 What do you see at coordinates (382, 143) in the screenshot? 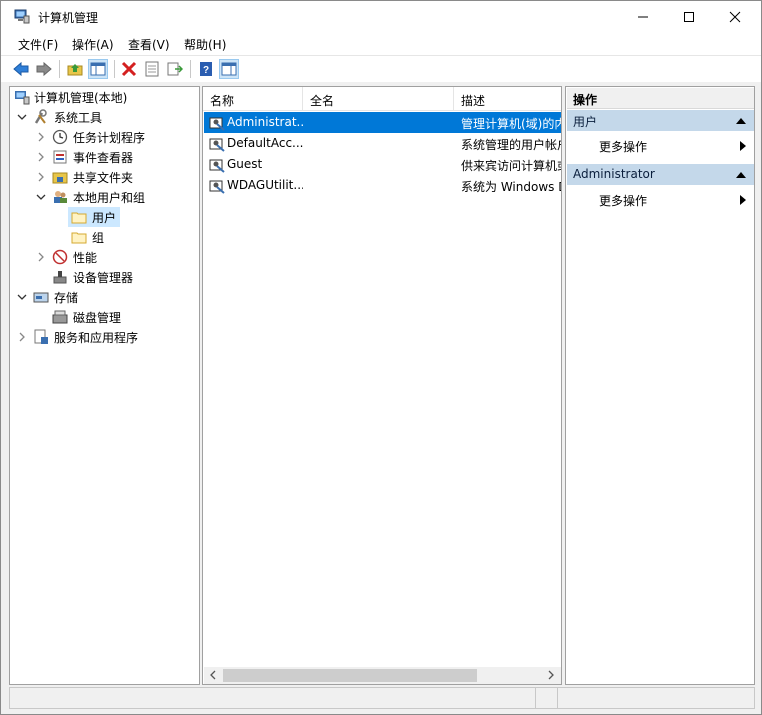
I see `table-row: DefaultAcc... 系统管理的用户帐户。` at bounding box center [382, 143].